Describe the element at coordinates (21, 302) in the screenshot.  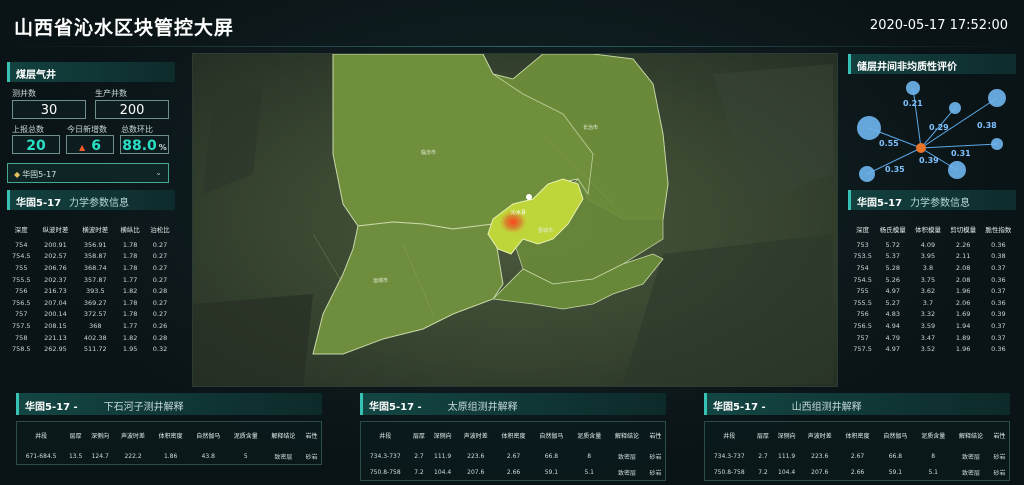
I see `table-cell: 756.5` at that location.